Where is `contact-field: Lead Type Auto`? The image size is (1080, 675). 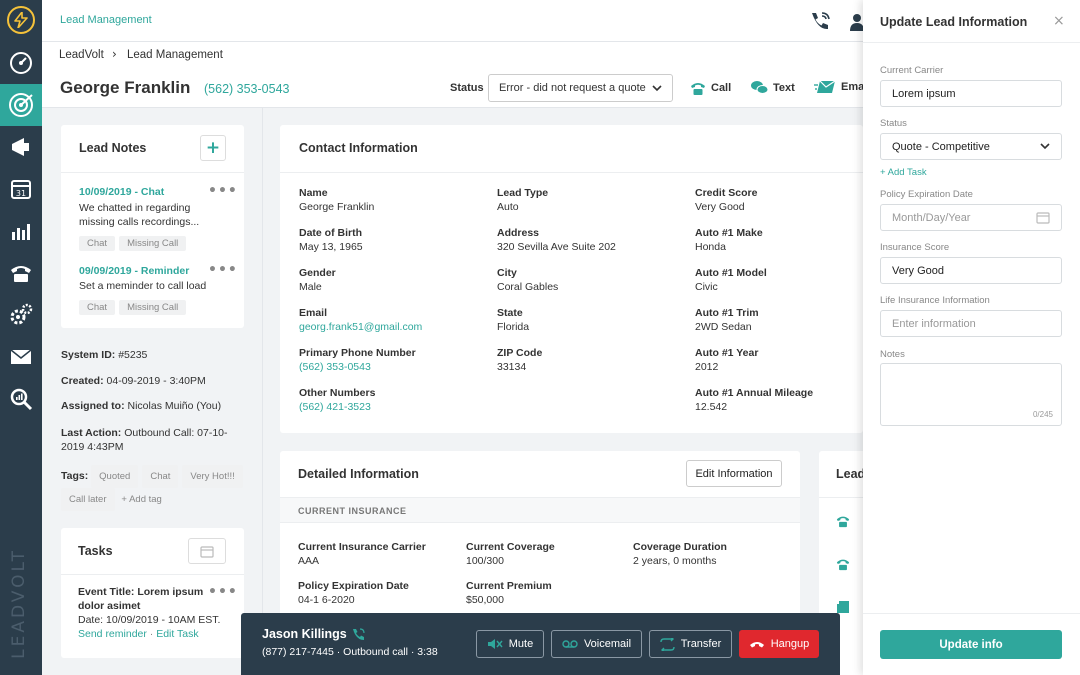
contact-field: Lead Type Auto is located at coordinates (587, 200).